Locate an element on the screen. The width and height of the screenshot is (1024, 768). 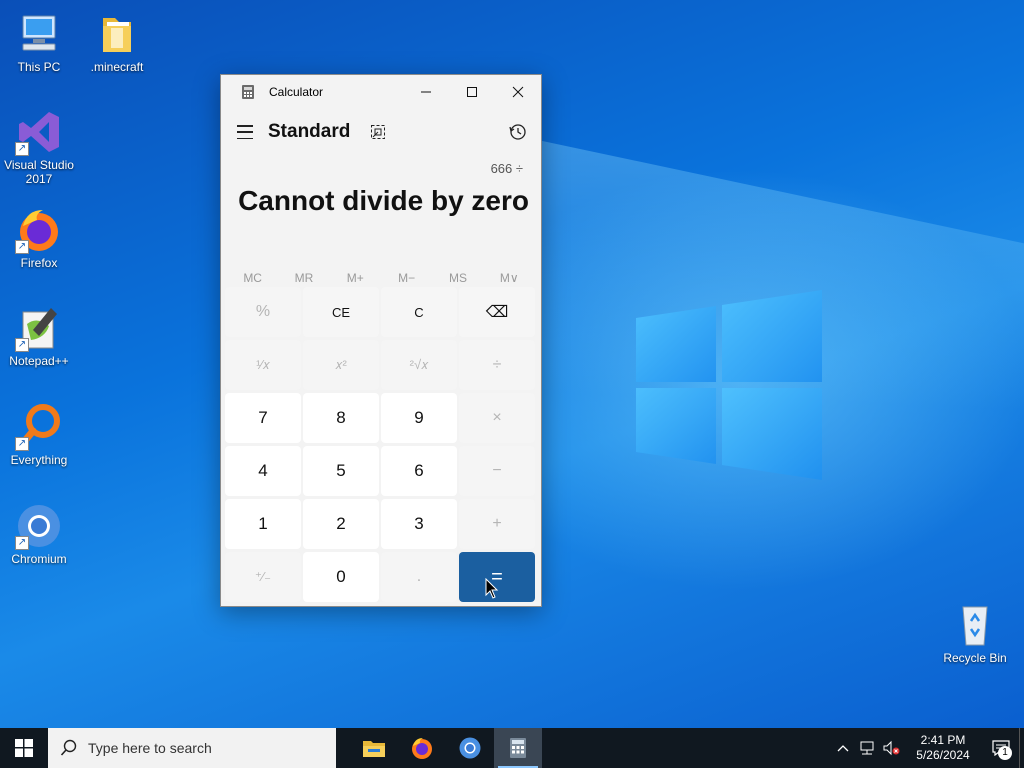
system-tray: 2:41 PM 5/26/2024 1 is located at coordinates (927, 748).